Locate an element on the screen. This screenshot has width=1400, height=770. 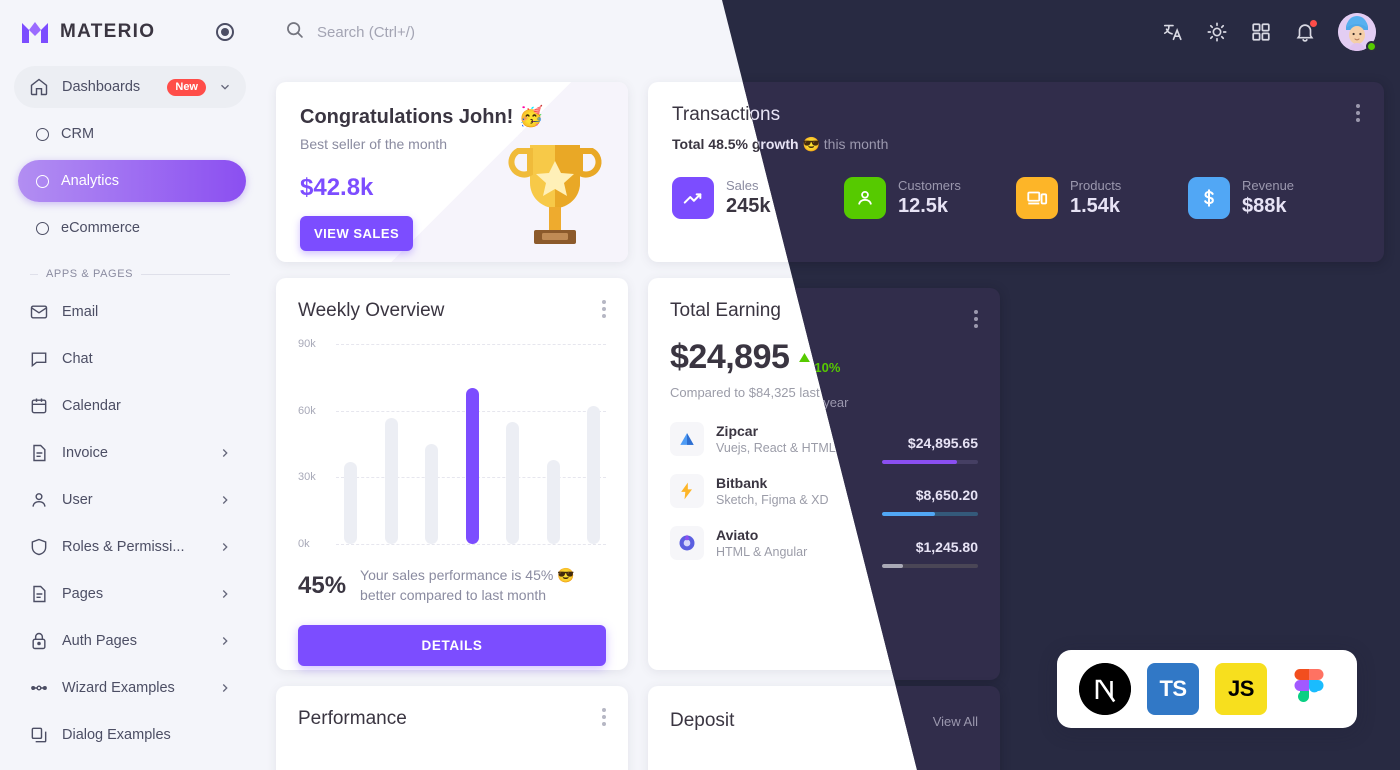
home-icon is located at coordinates (39, 87).